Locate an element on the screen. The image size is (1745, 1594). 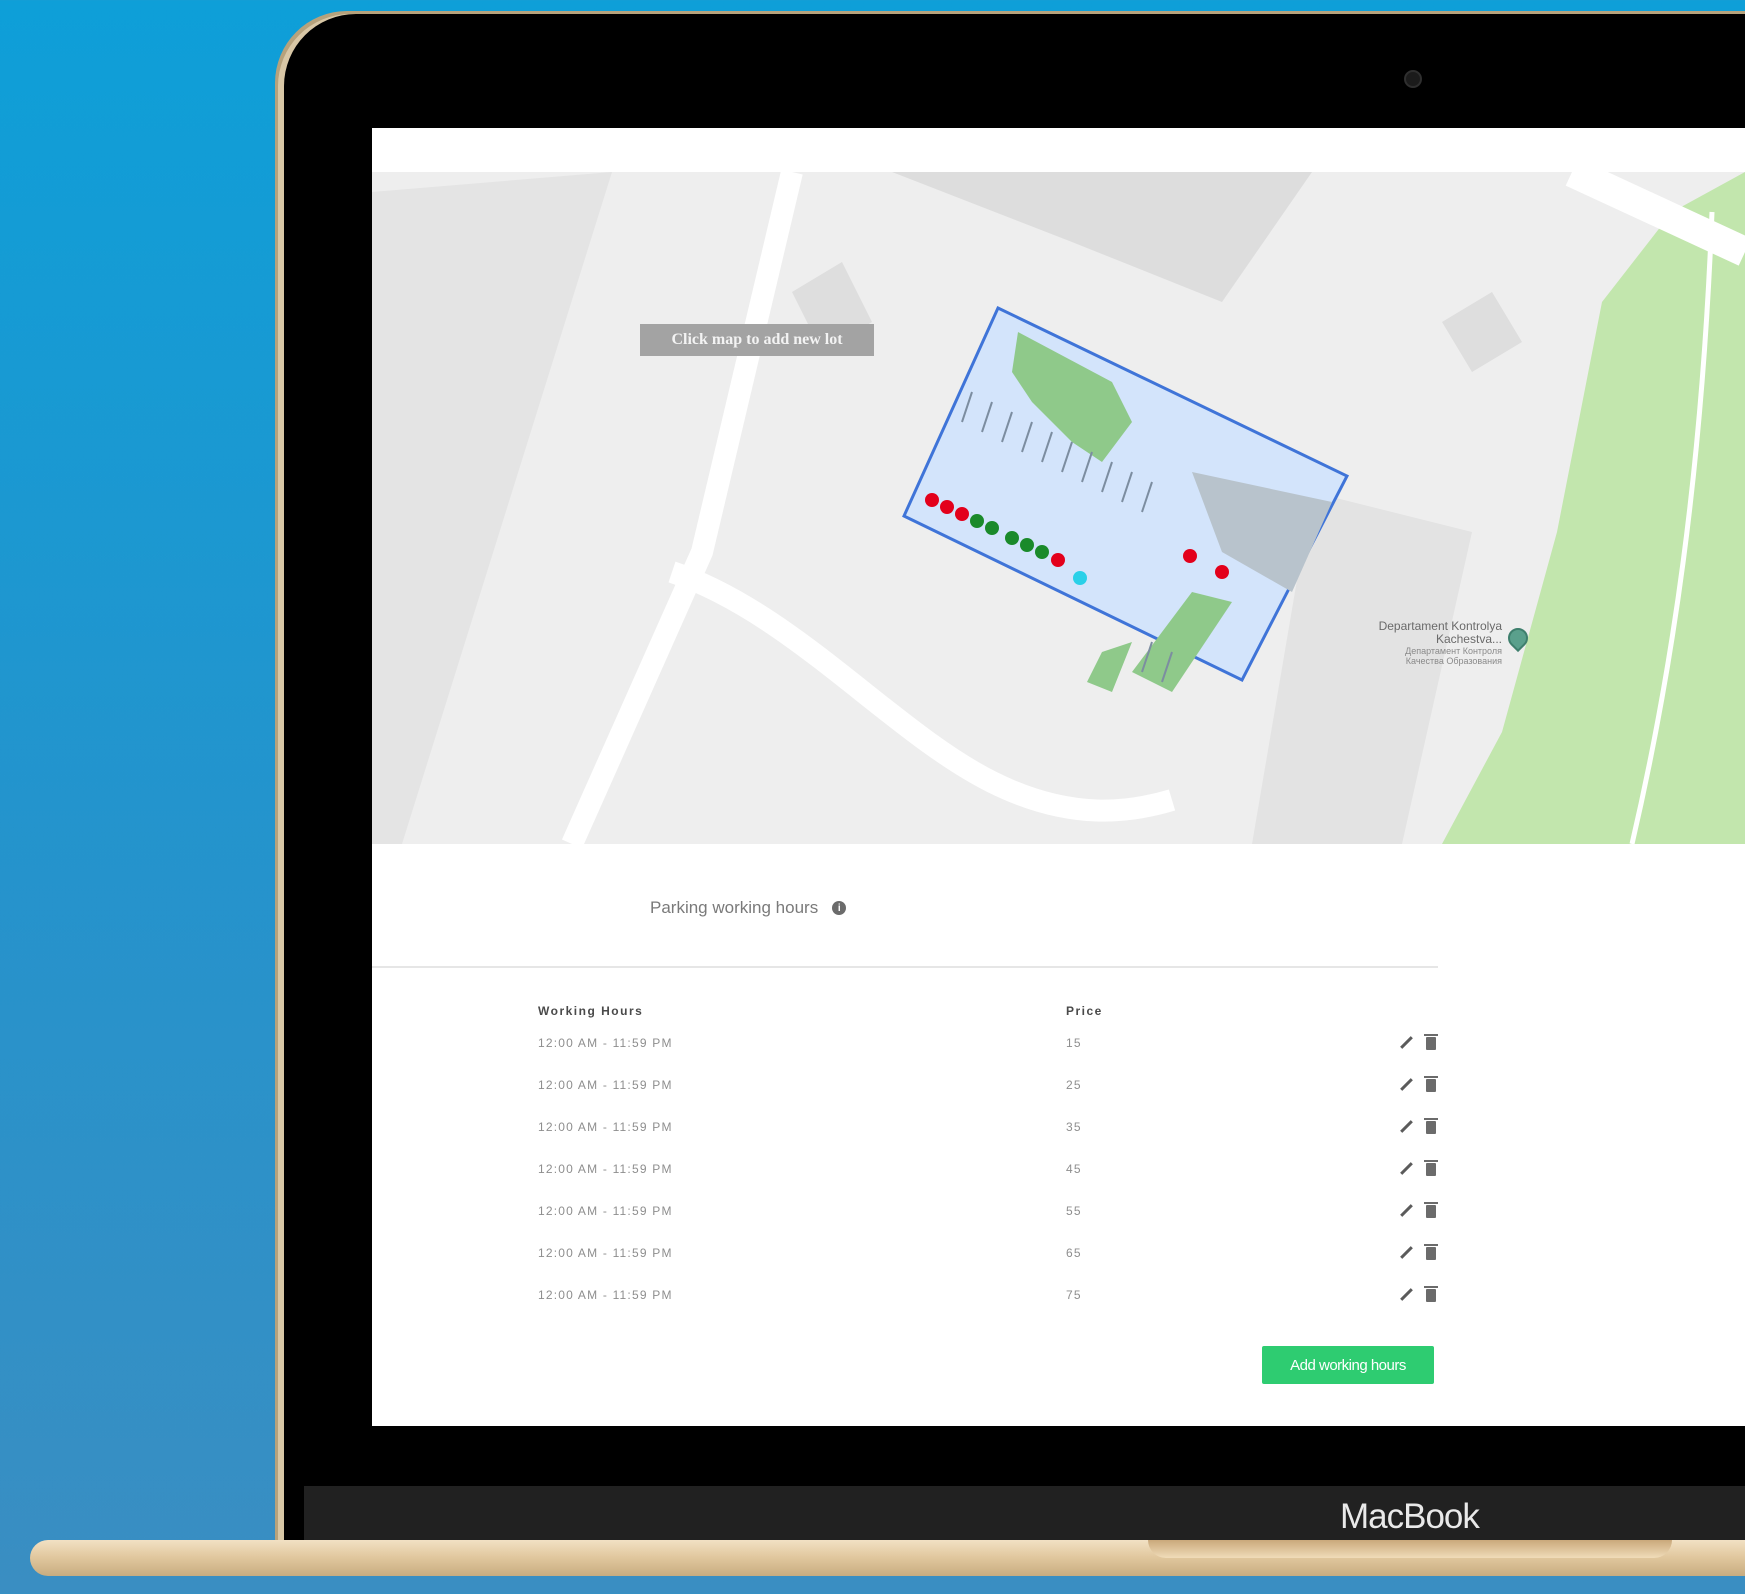
table-row: 12:00 AM - 11:59 PM 15 is located at coordinates (988, 1043).